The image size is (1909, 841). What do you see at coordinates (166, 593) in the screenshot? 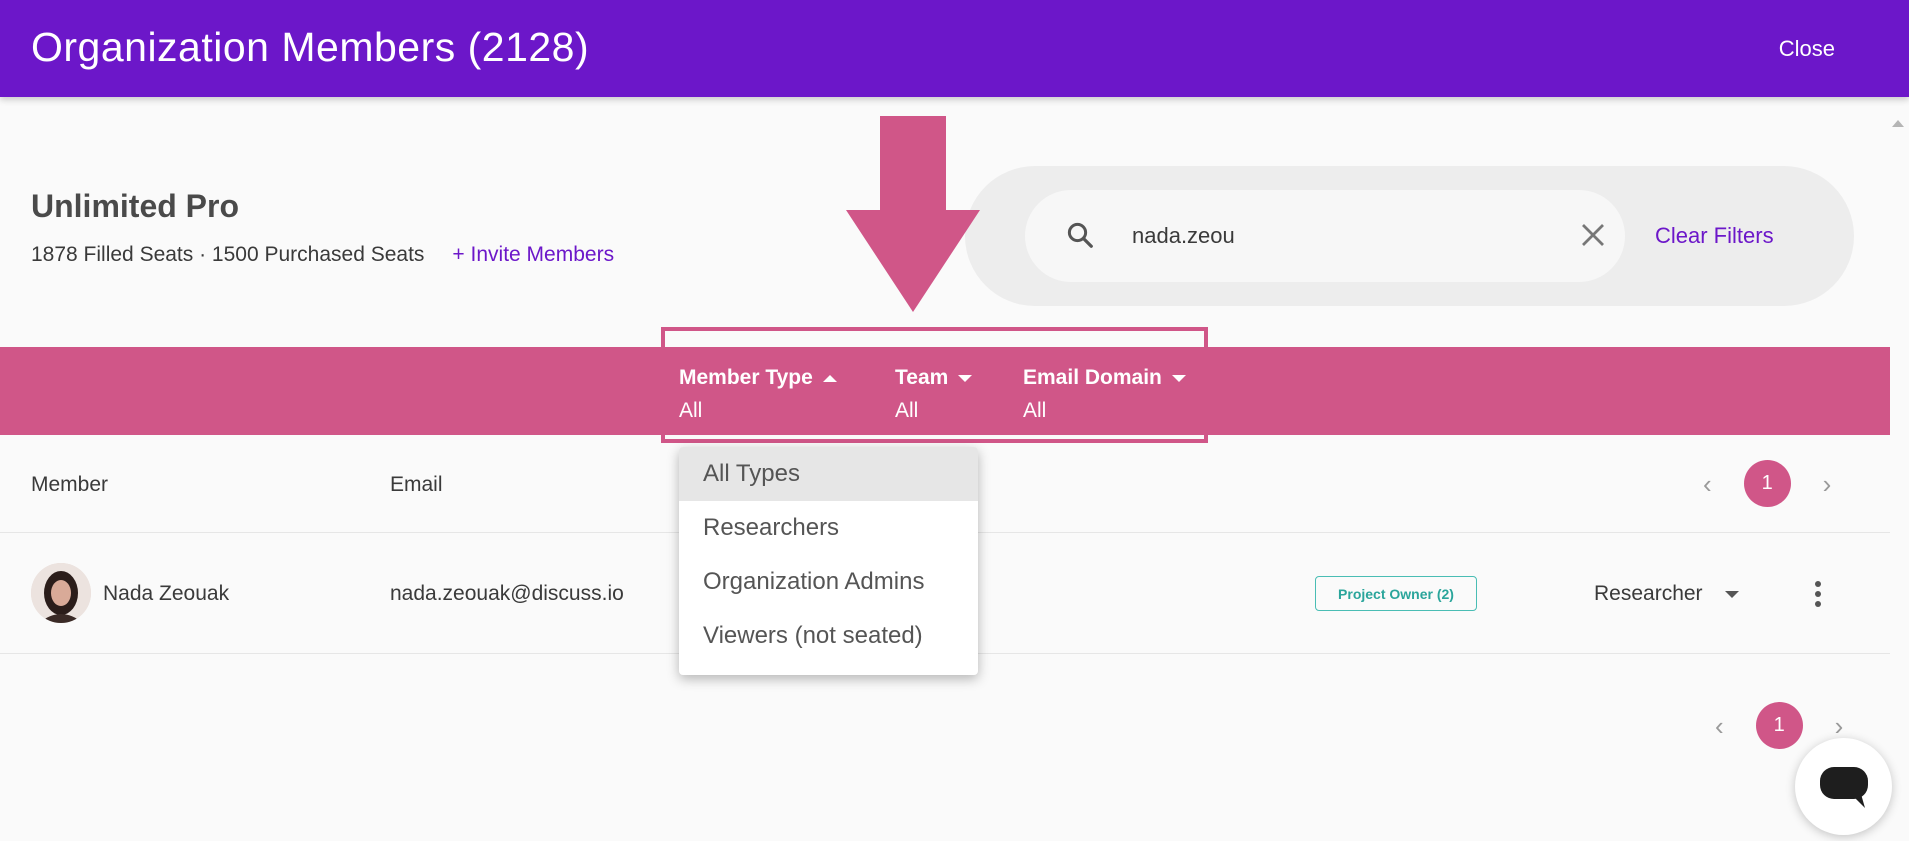
I see `member-name: Nada Zeouak` at bounding box center [166, 593].